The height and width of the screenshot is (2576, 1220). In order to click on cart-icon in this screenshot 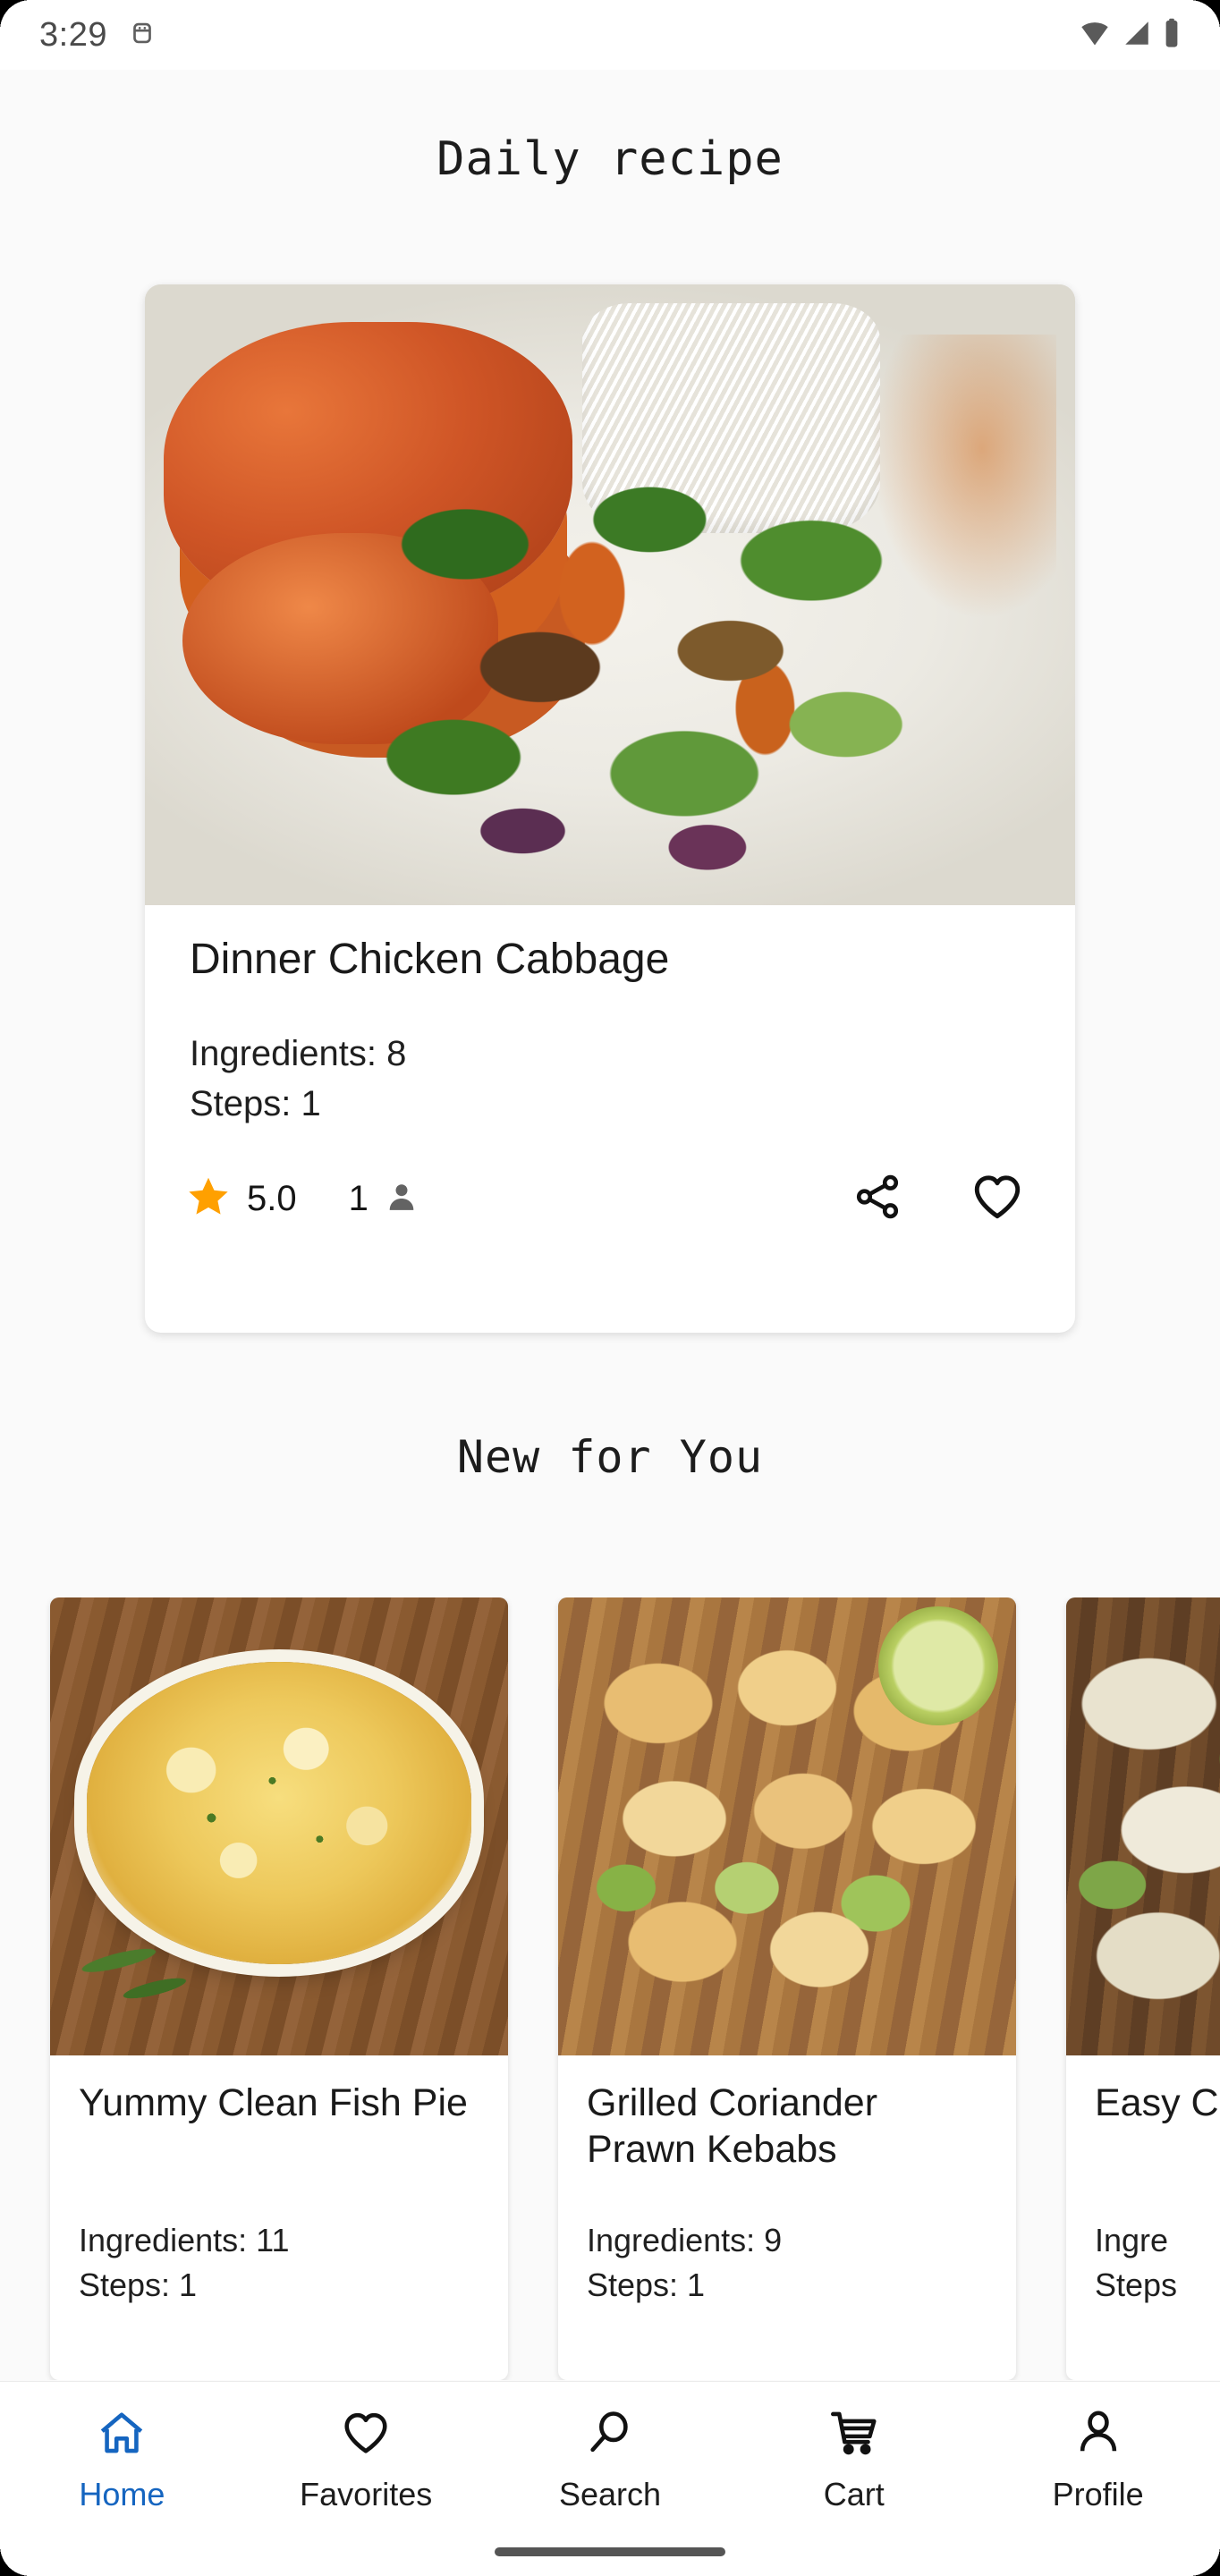, I will do `click(854, 2435)`.